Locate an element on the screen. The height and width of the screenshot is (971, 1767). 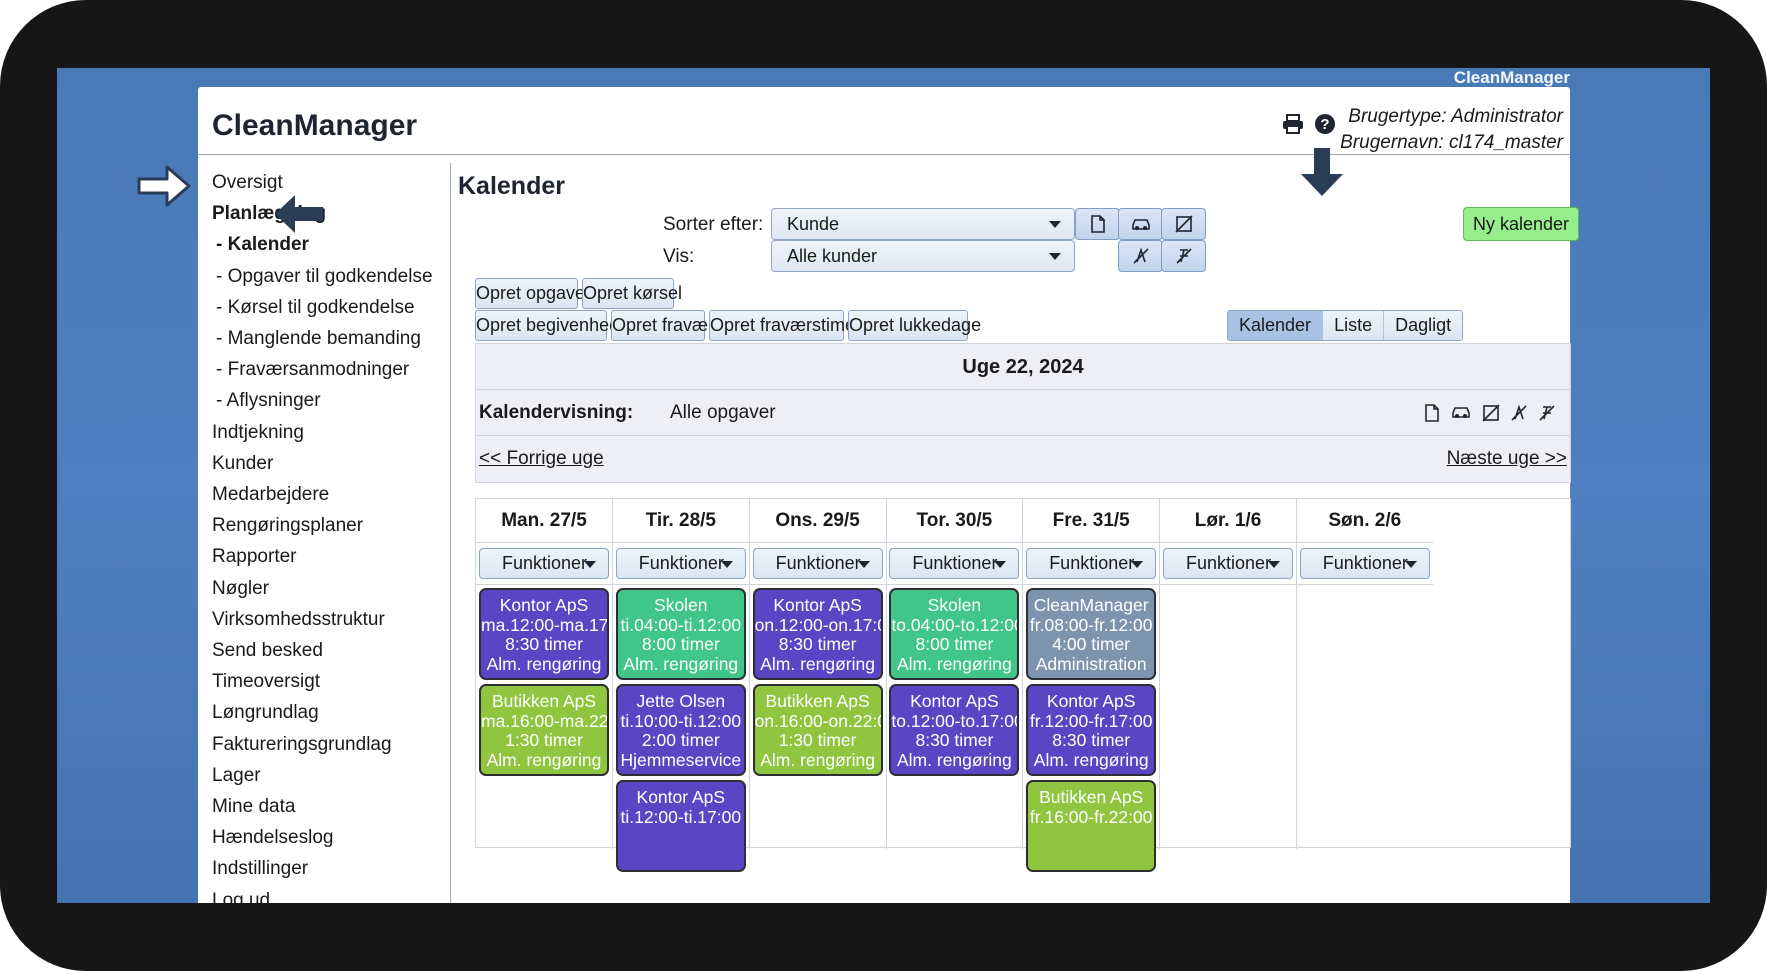
window-brand-label: CleanManager is located at coordinates (1511, 77).